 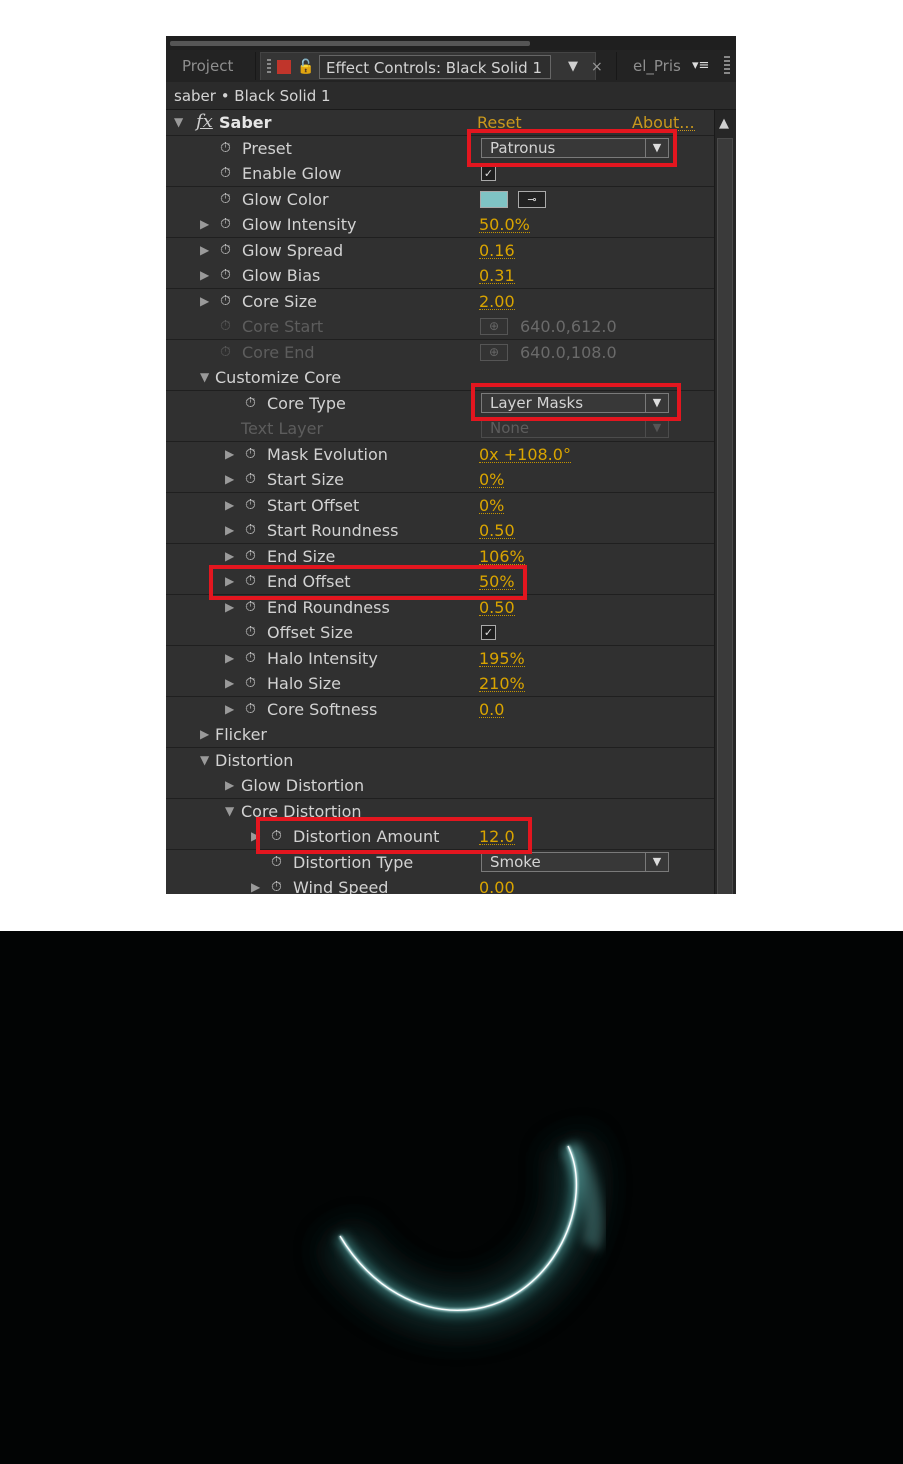 I want to click on wind-speed-value: 0.00, so click(x=497, y=884).